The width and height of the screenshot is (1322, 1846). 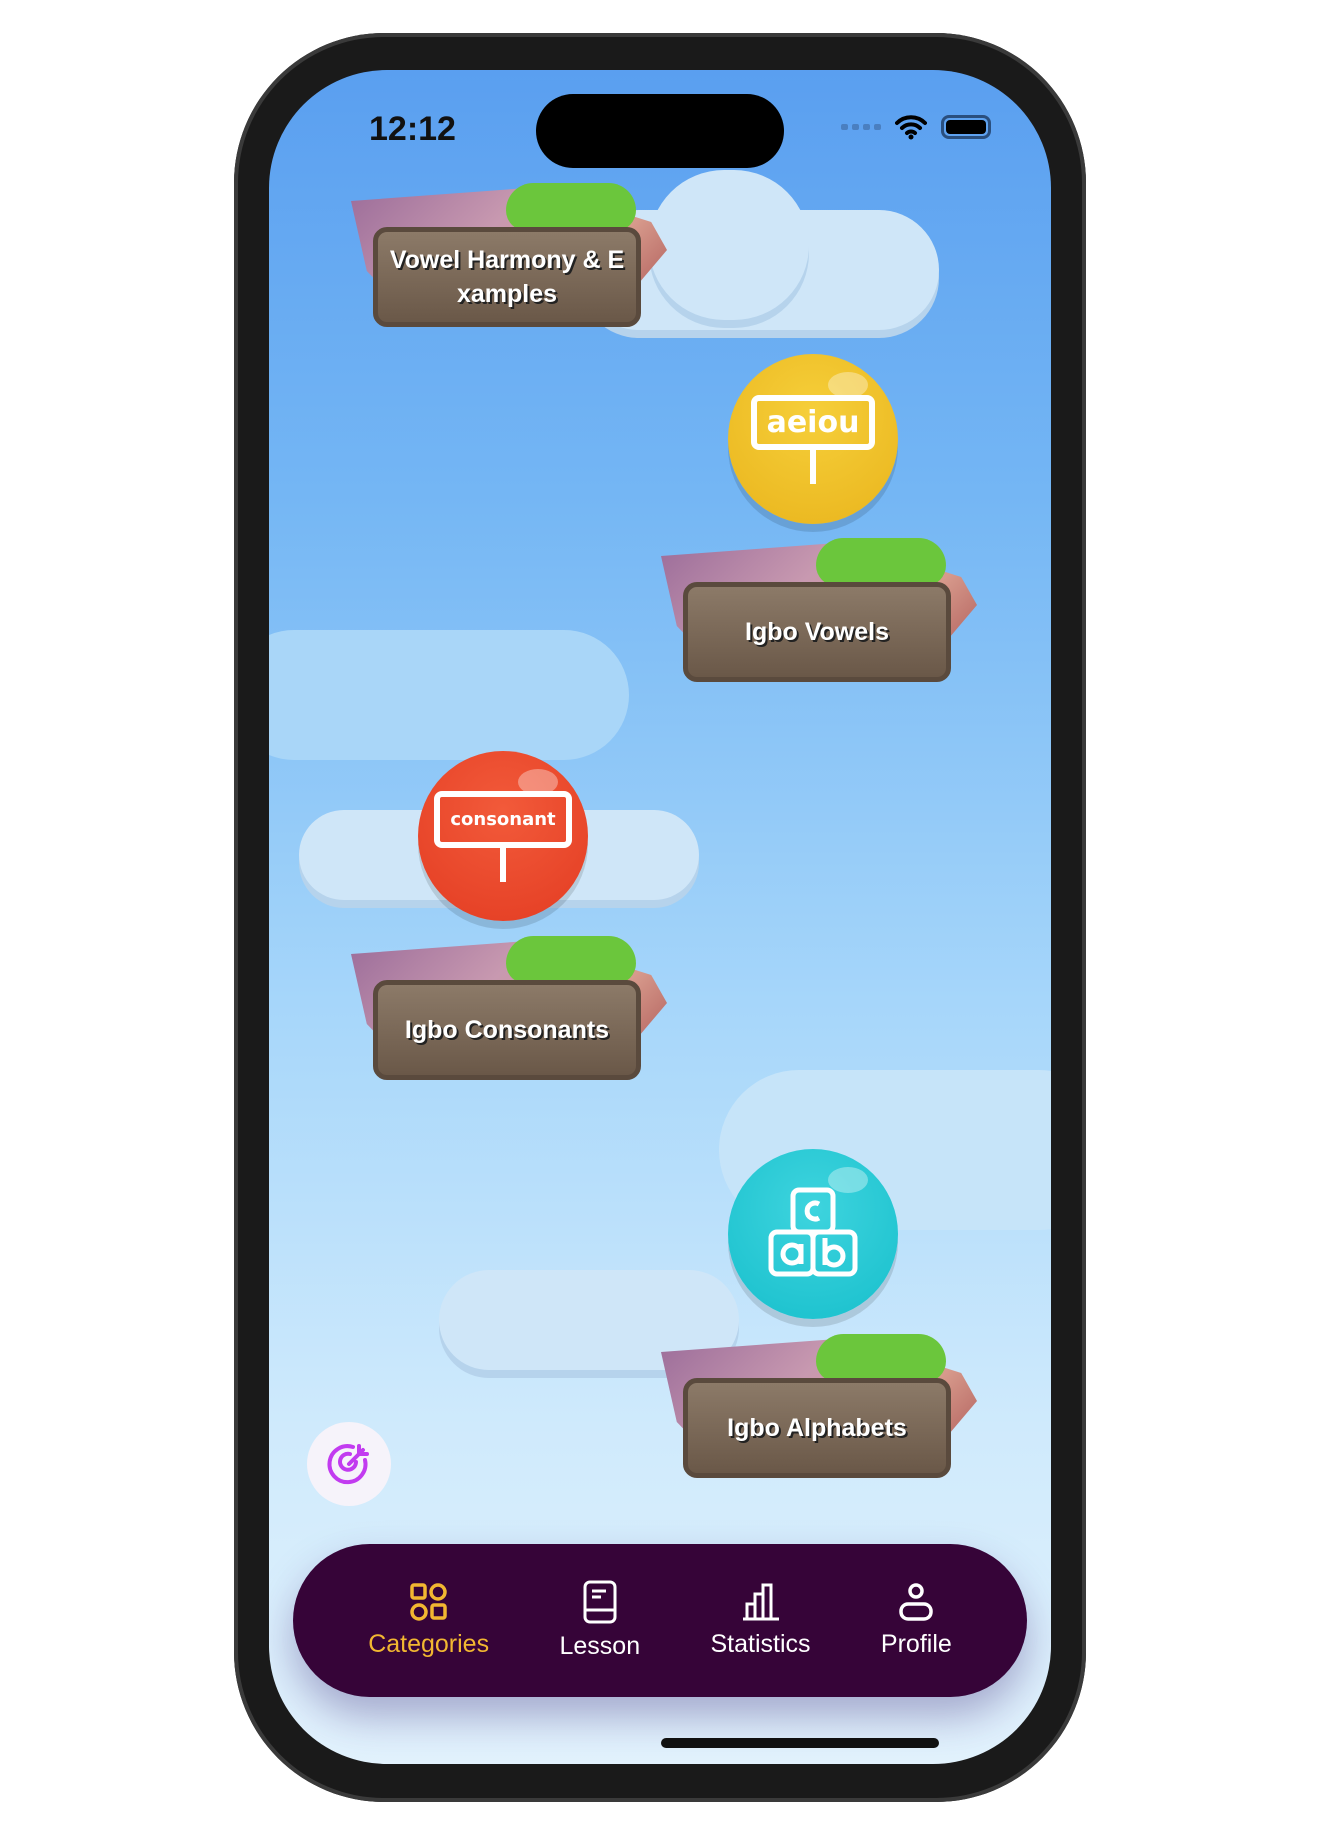 What do you see at coordinates (503, 819) in the screenshot?
I see `icon-text: consonant` at bounding box center [503, 819].